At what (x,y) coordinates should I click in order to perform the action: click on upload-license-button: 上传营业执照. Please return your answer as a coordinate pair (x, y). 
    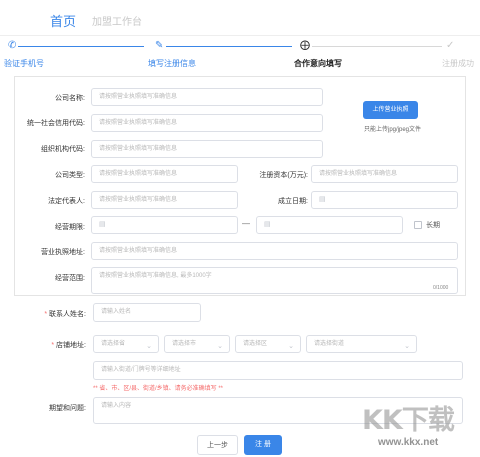
    Looking at the image, I should click on (390, 110).